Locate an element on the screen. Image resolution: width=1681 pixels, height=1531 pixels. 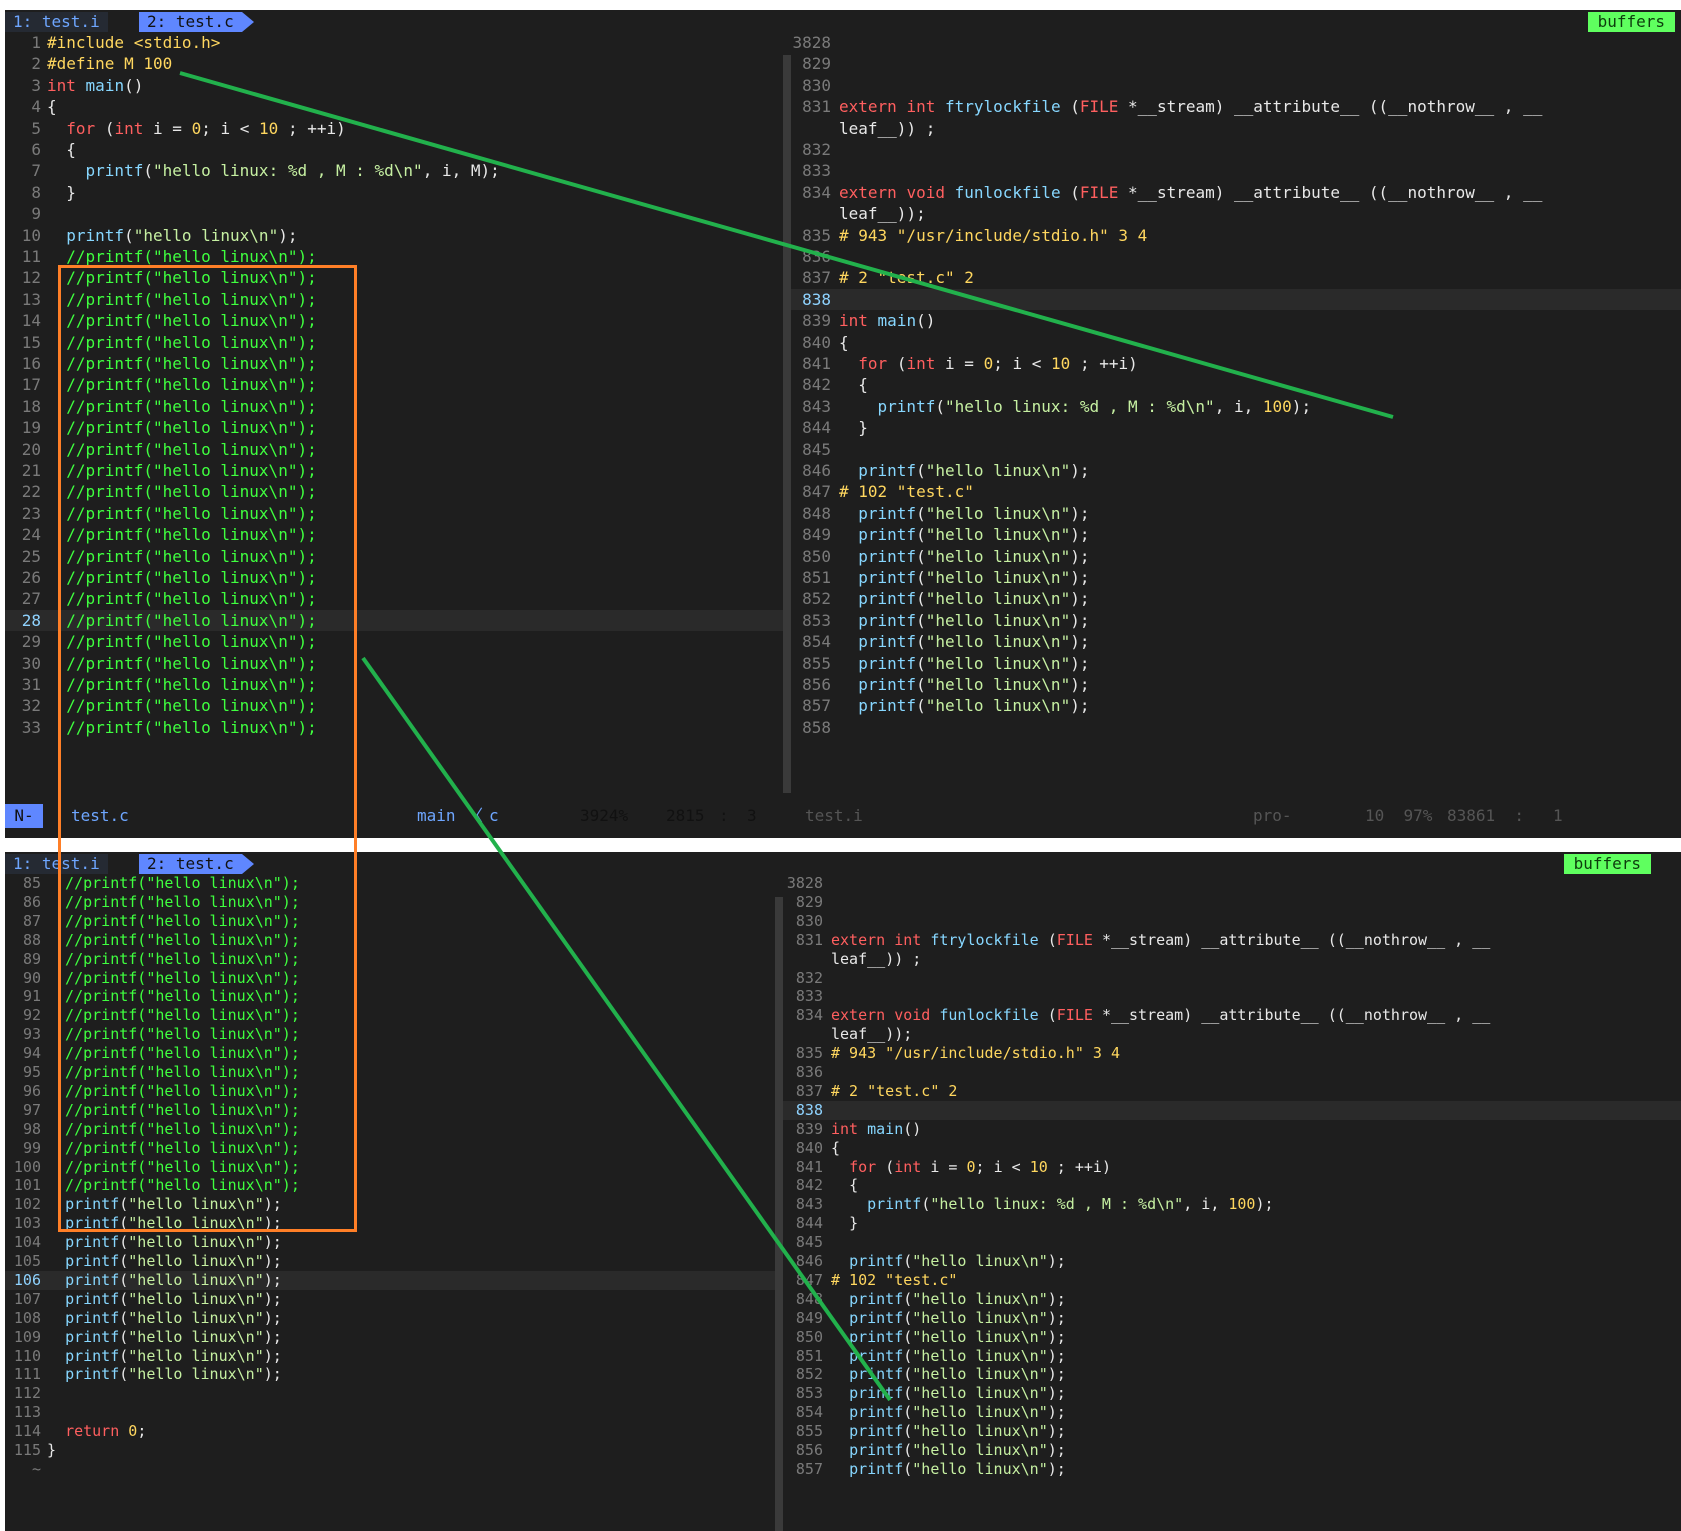
line-number: 28 is located at coordinates (31, 620).